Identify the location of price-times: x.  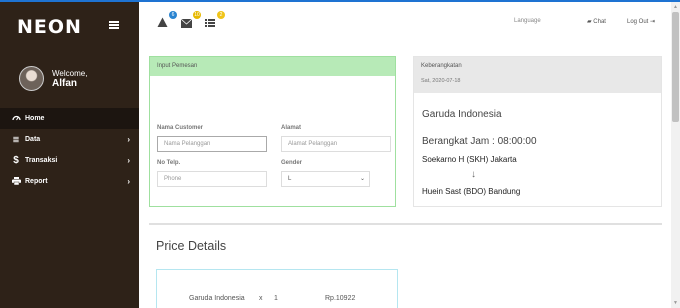
(261, 298).